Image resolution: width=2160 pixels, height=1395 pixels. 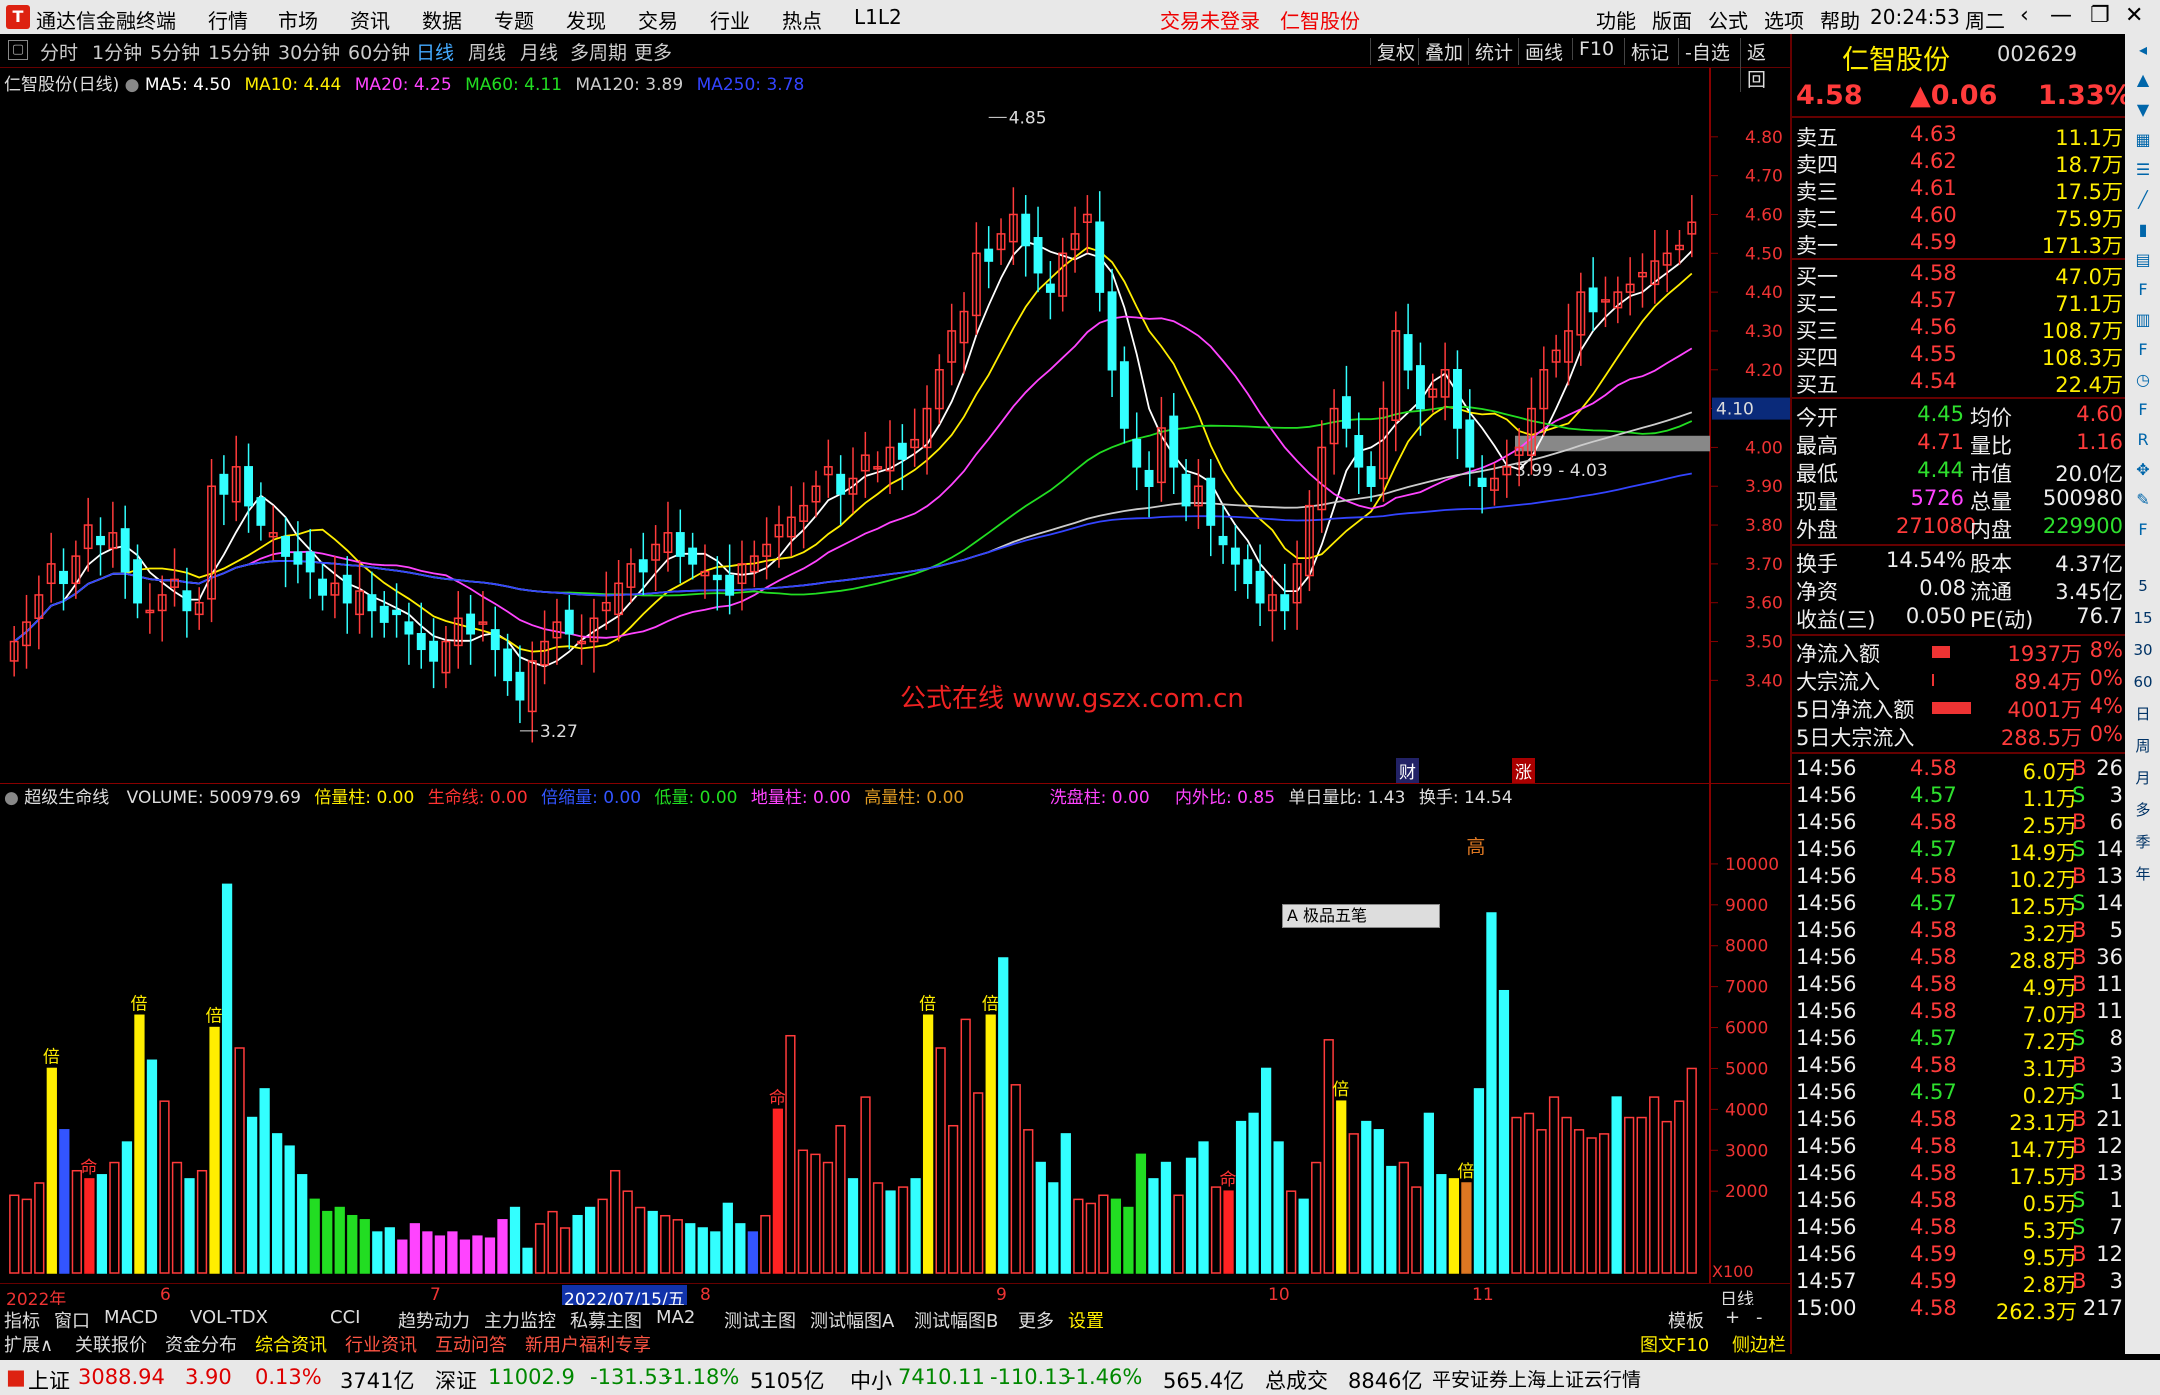 I want to click on tool-0: 复权, so click(x=1395, y=51).